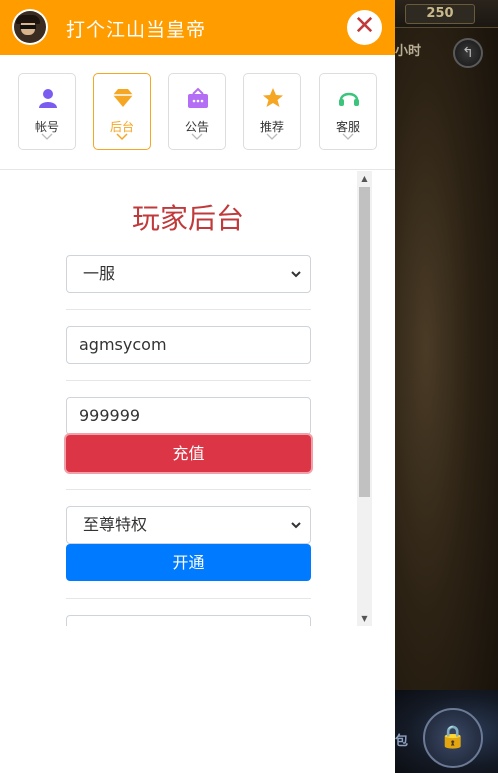  I want to click on scrollbar: ▲ ▼, so click(364, 398).